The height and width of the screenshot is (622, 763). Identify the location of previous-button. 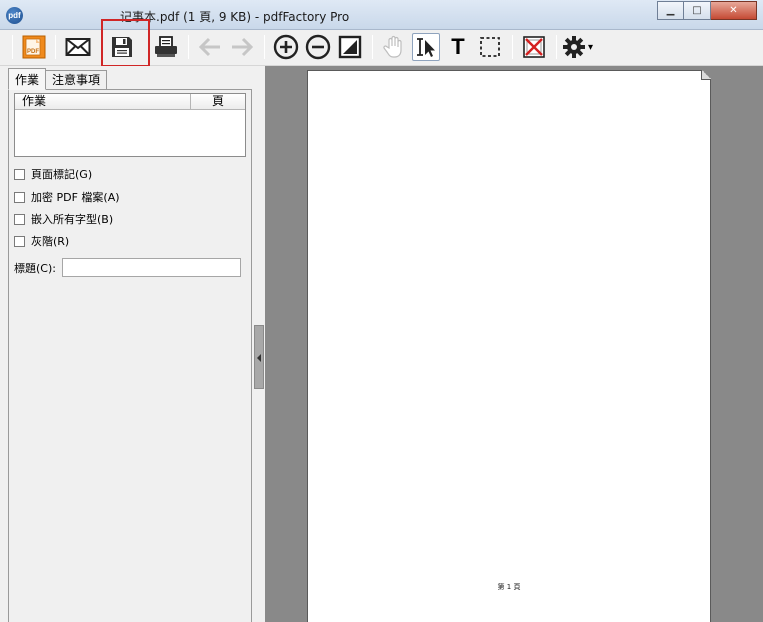
(210, 47).